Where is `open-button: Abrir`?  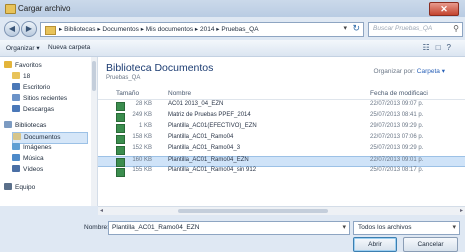
open-button: Abrir is located at coordinates (375, 244).